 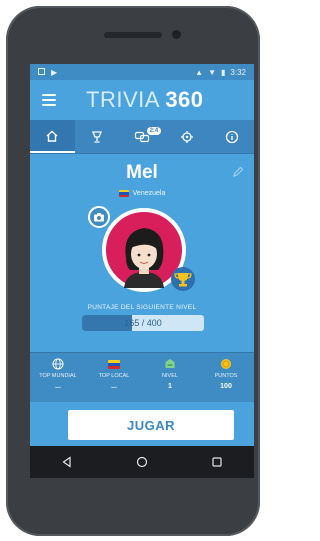 I want to click on recents-icon, so click(x=217, y=462).